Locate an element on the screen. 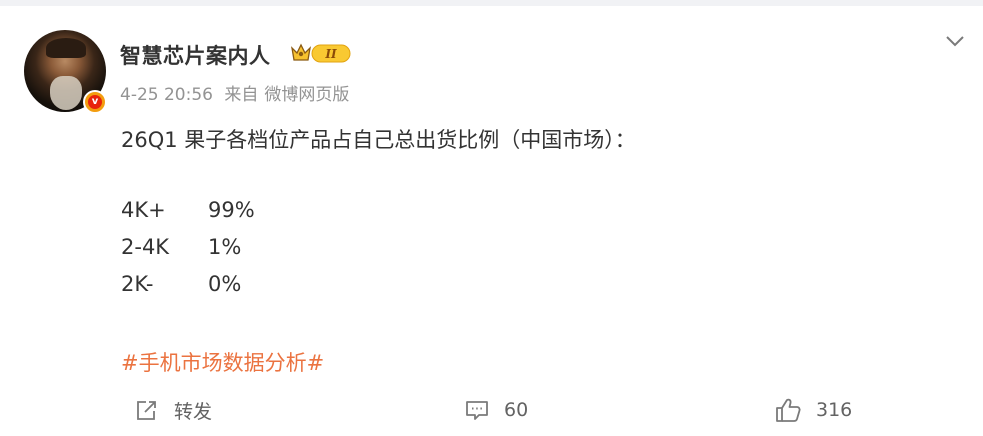 This screenshot has width=983, height=436. comment-icon is located at coordinates (477, 410).